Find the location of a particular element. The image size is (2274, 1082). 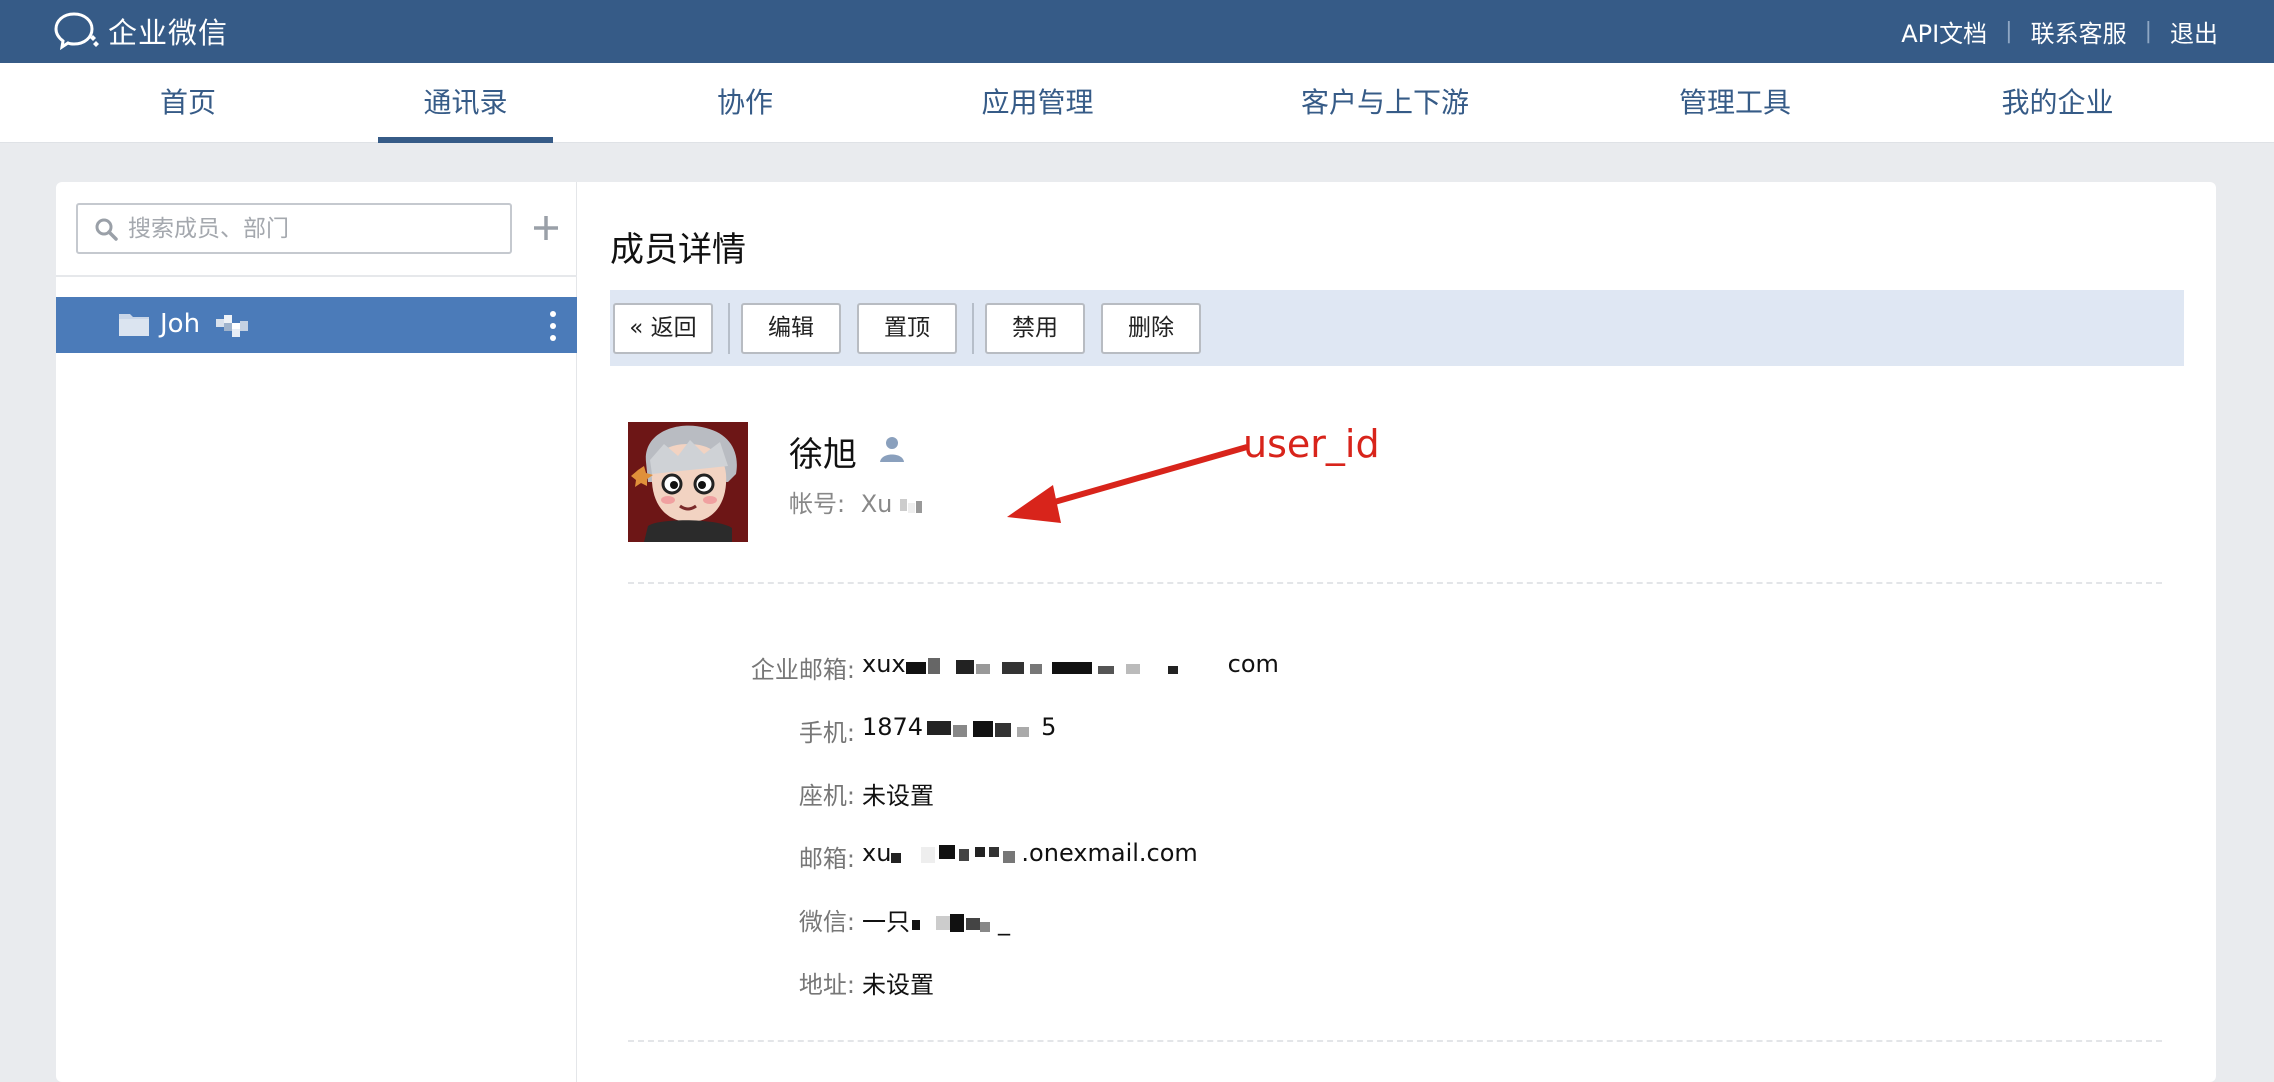

field-label: 地址: is located at coordinates (826, 985).